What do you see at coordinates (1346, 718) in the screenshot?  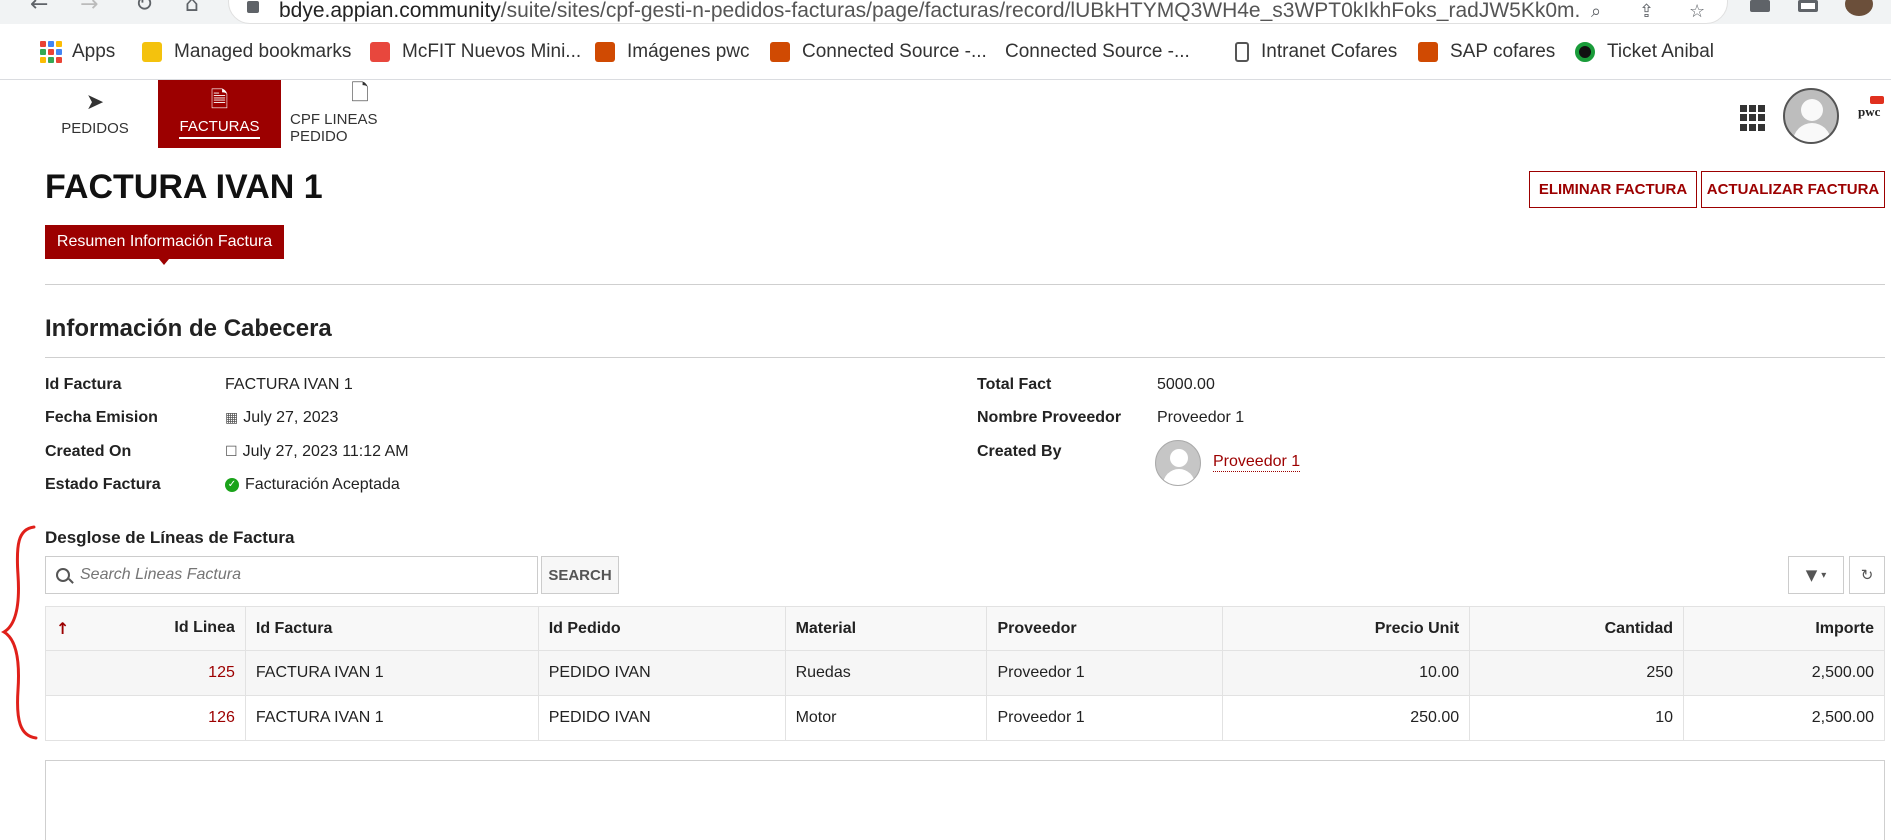 I see `table-cell: 250.00` at bounding box center [1346, 718].